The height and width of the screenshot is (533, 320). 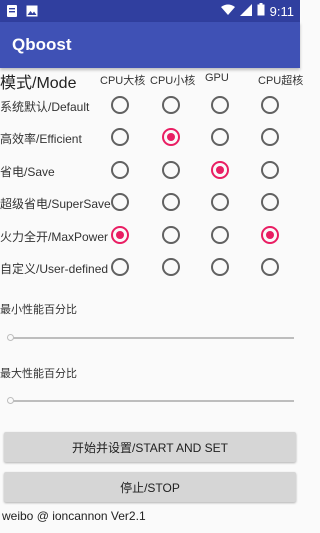 What do you see at coordinates (41, 139) in the screenshot?
I see `mode-label-efficient: 高效率/Efficient` at bounding box center [41, 139].